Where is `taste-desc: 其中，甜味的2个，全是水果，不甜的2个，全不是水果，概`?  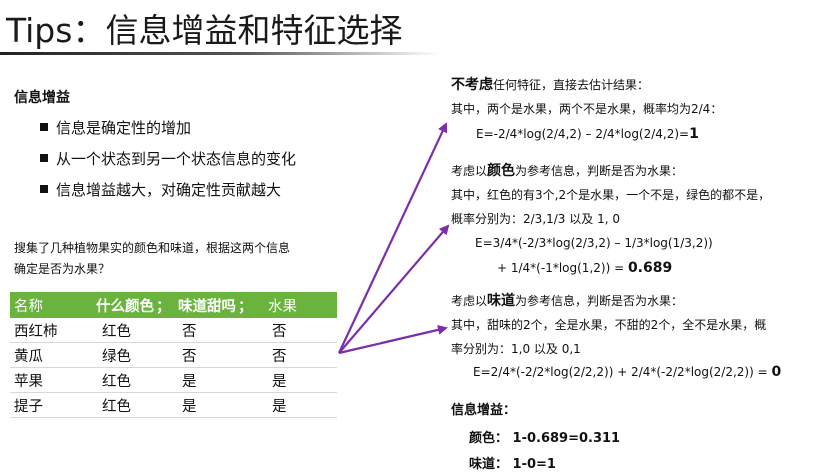 taste-desc: 其中，甜味的2个，全是水果，不甜的2个，全不是水果，概 is located at coordinates (609, 325).